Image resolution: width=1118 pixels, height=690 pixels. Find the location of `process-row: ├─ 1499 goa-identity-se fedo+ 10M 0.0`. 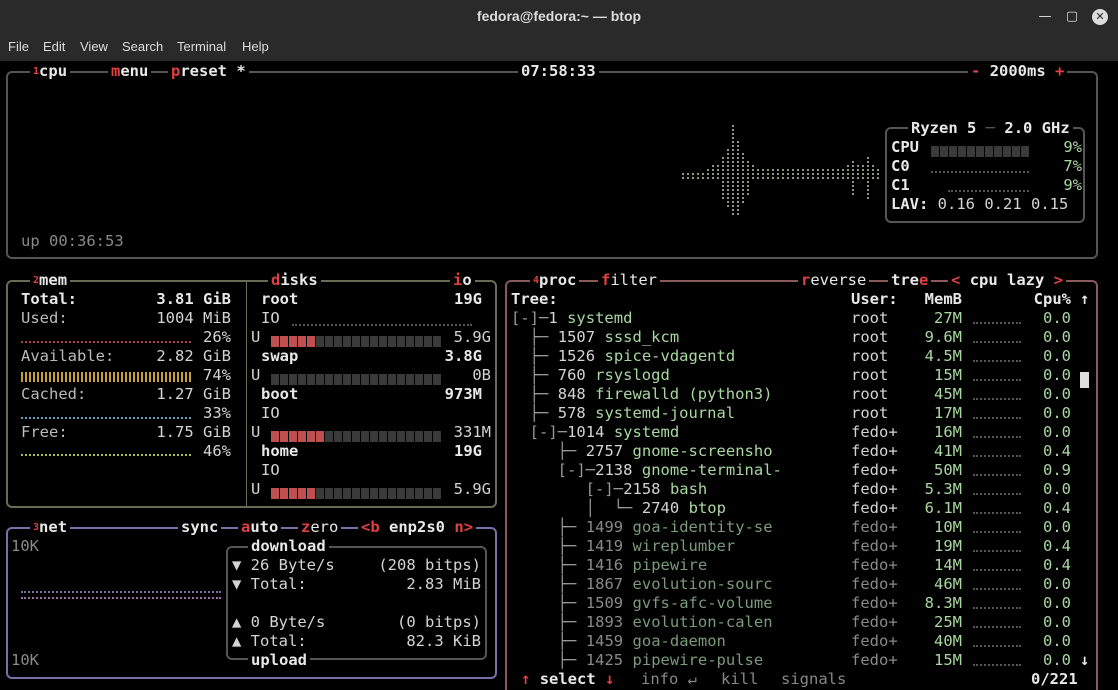

process-row: ├─ 1499 goa-identity-se fedo+ 10M 0.0 is located at coordinates (795, 527).